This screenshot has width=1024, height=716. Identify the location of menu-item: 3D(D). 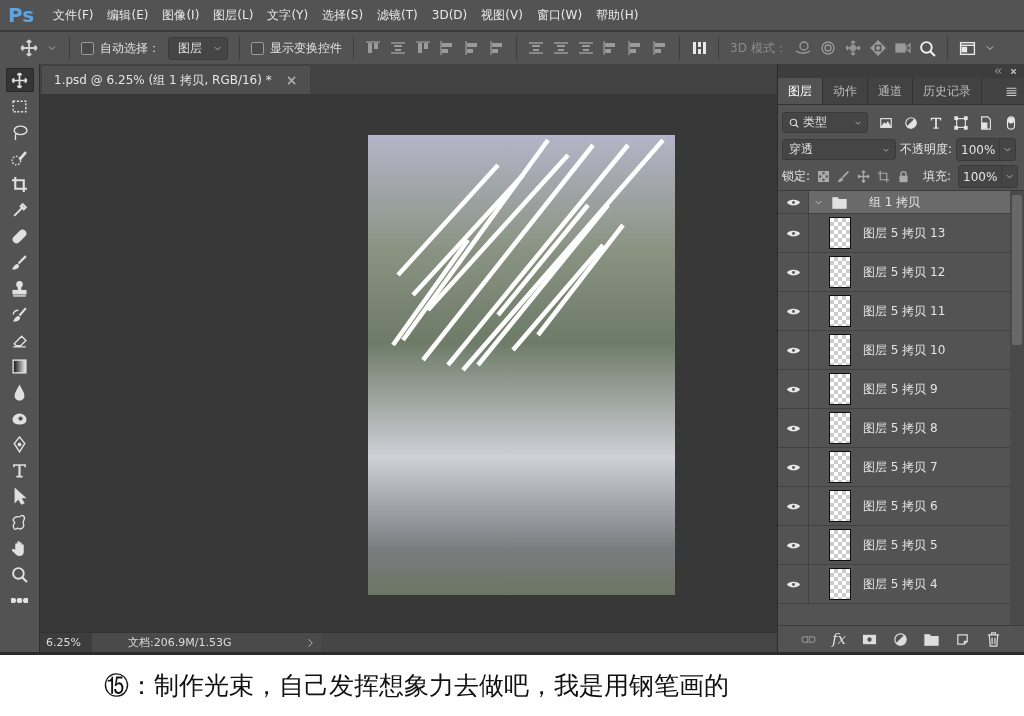
(449, 15).